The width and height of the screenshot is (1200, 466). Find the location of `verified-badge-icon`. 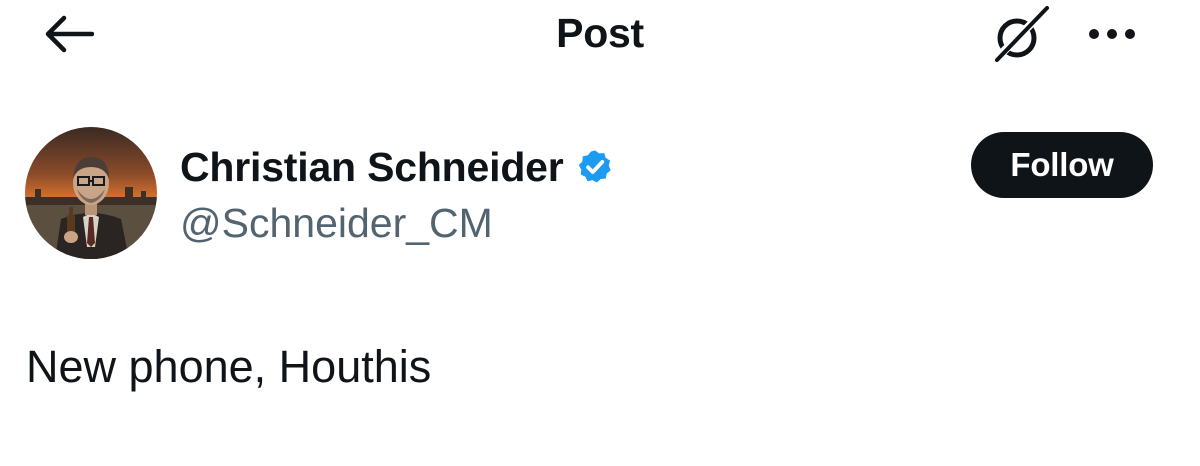

verified-badge-icon is located at coordinates (595, 167).